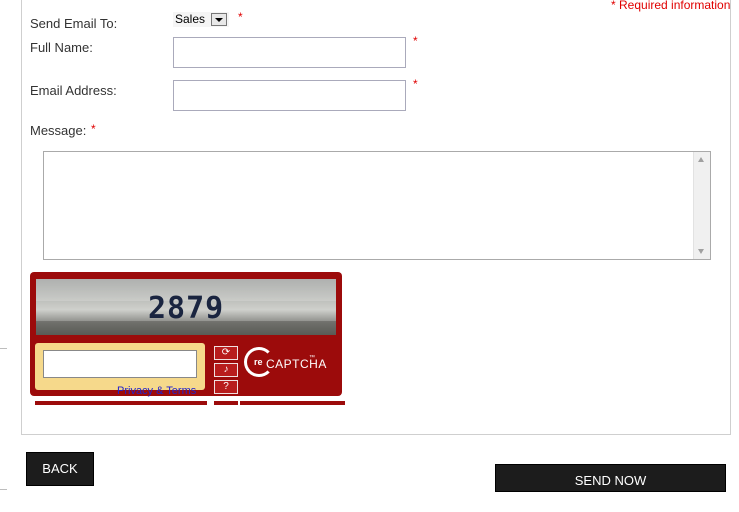 The width and height of the screenshot is (739, 512). What do you see at coordinates (312, 358) in the screenshot?
I see `recaptcha-logo-tm: ™` at bounding box center [312, 358].